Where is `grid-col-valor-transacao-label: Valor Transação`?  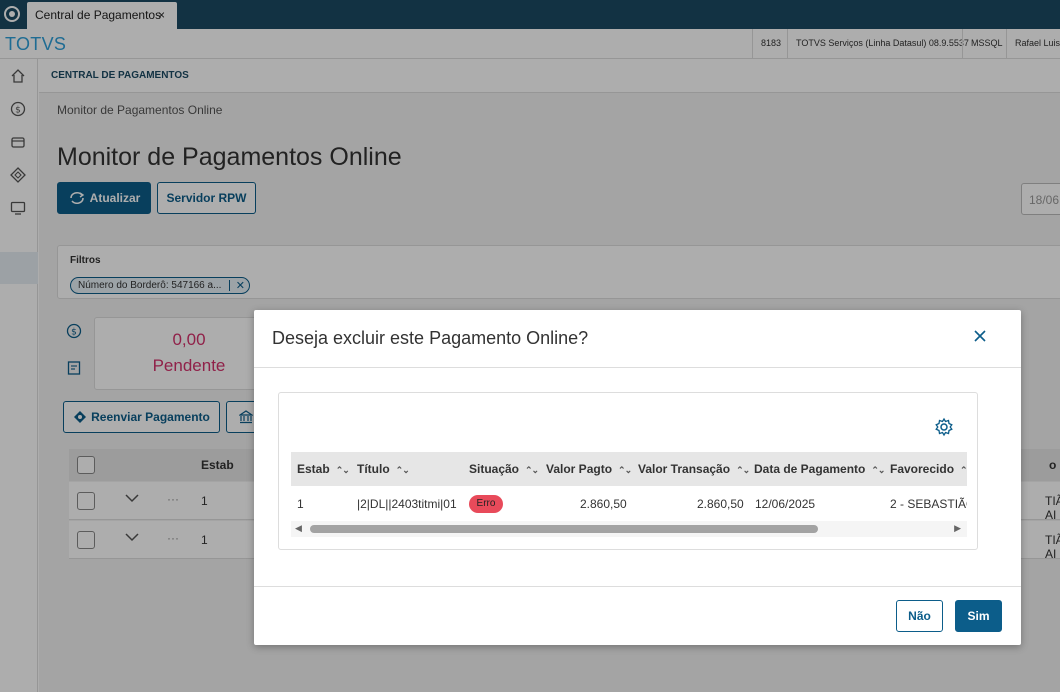
grid-col-valor-transacao-label: Valor Transação is located at coordinates (684, 469).